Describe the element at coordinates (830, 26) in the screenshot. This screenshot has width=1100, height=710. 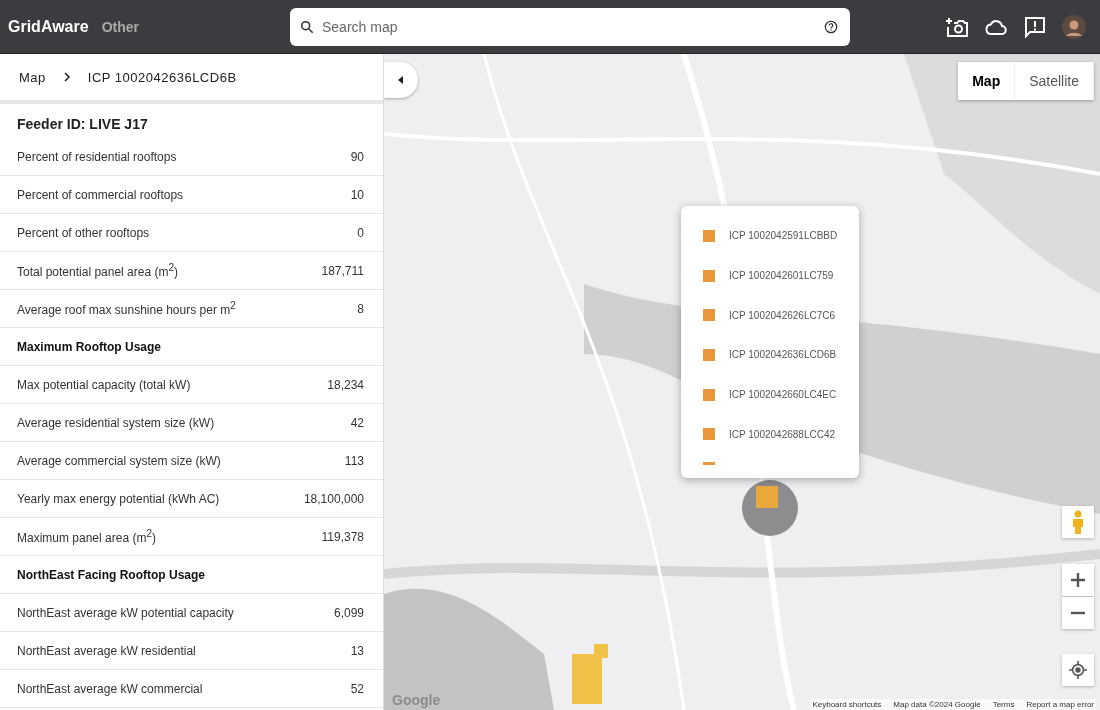
I see `help-icon` at that location.